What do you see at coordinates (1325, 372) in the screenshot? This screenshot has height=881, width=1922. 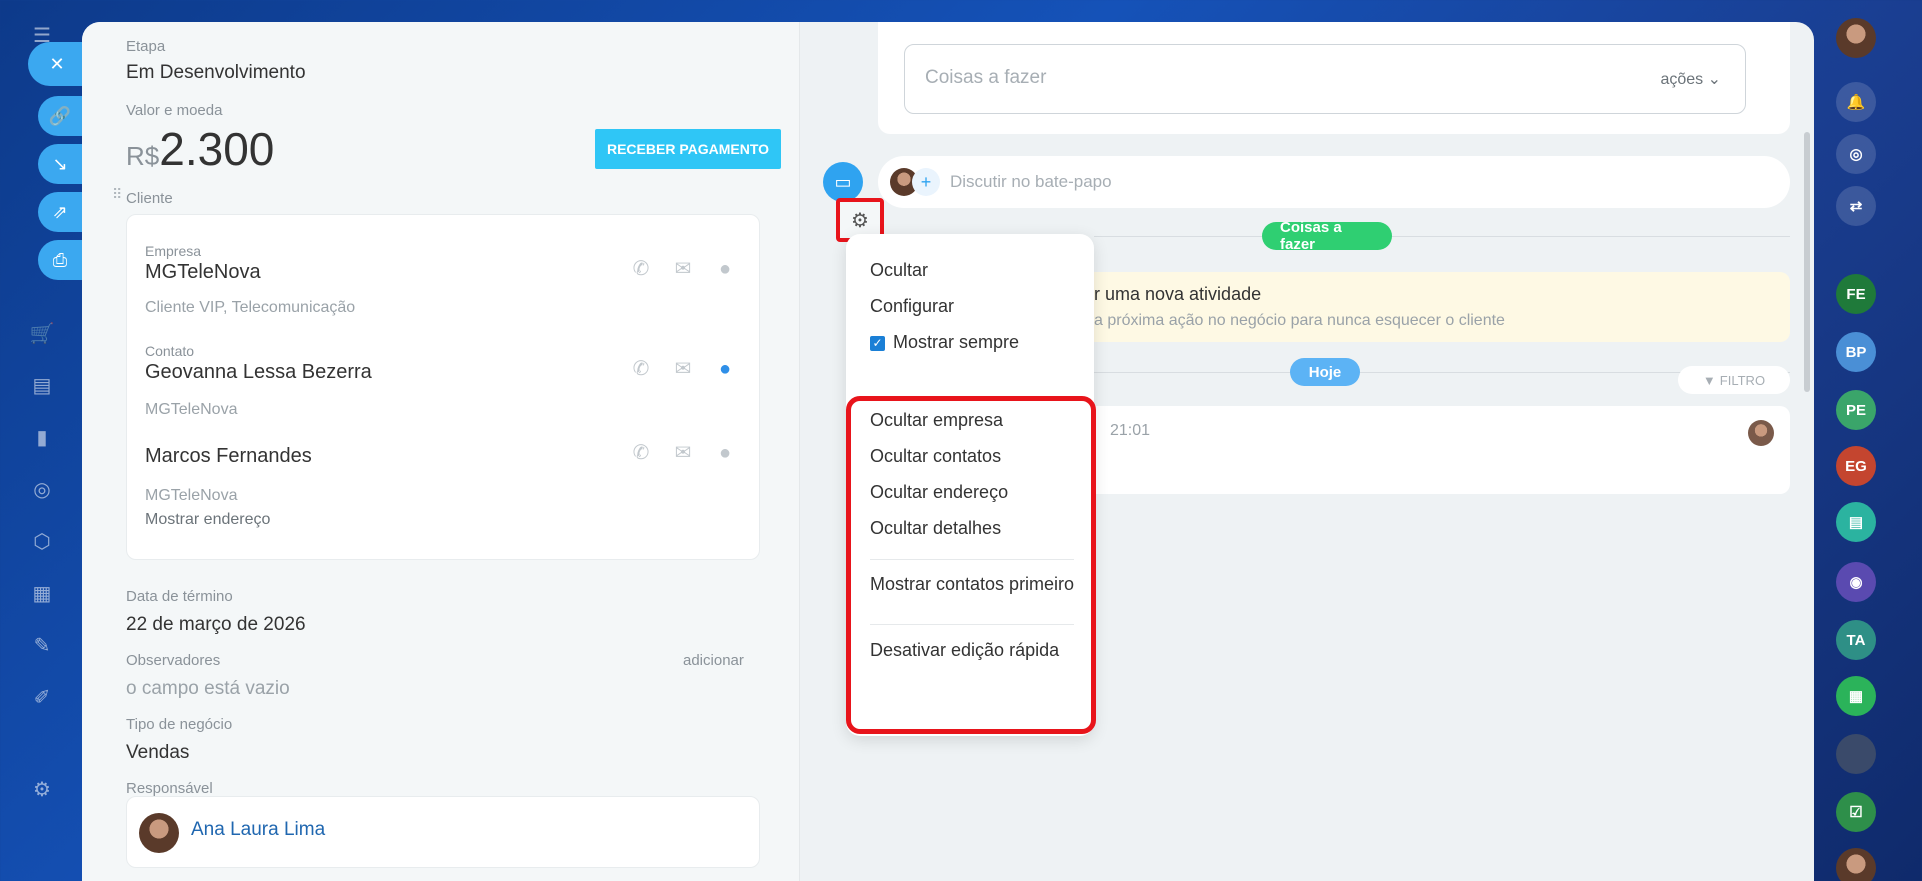 I see `today-badge: Hoje` at bounding box center [1325, 372].